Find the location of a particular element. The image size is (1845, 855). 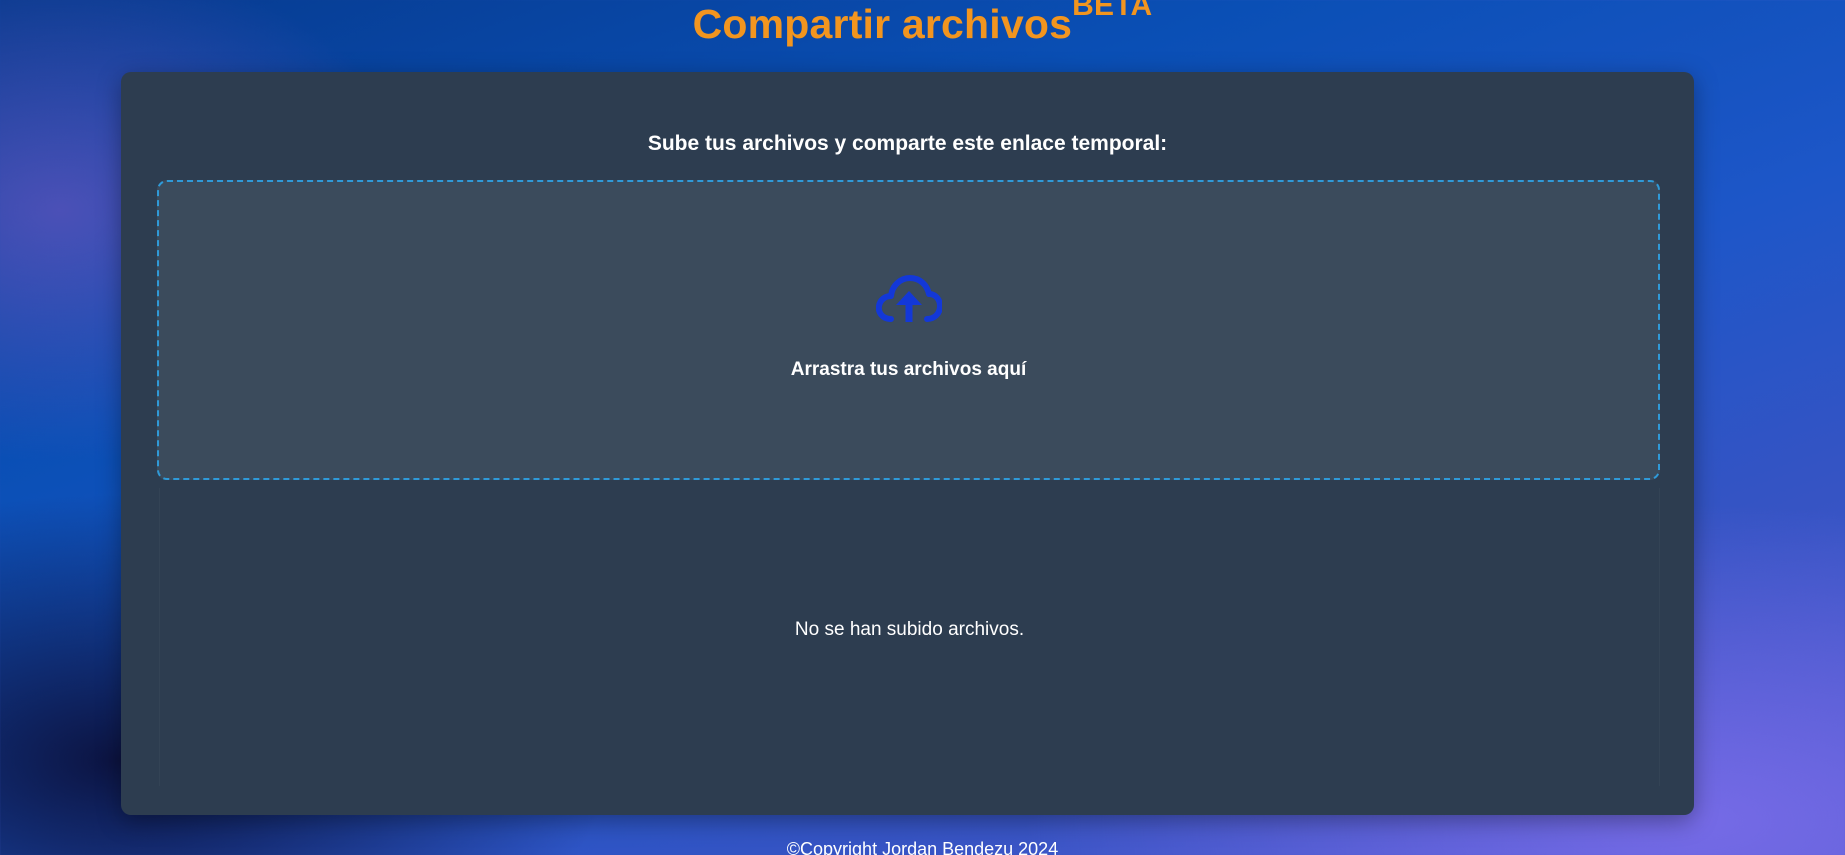

footer-copyright: ©Copyright Jordan Bendezu 2024 is located at coordinates (922, 847).